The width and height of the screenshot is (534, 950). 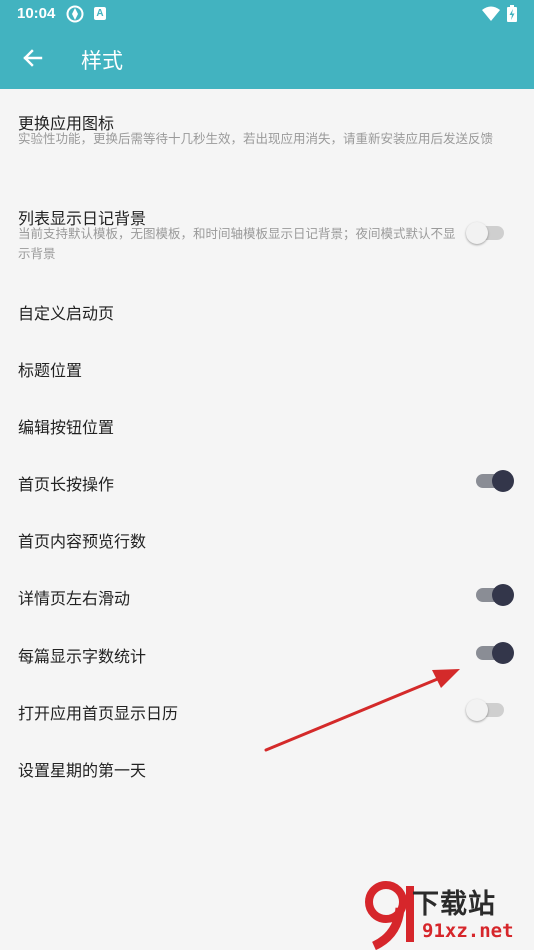 I want to click on watermark-site: 91xz.net, so click(x=468, y=931).